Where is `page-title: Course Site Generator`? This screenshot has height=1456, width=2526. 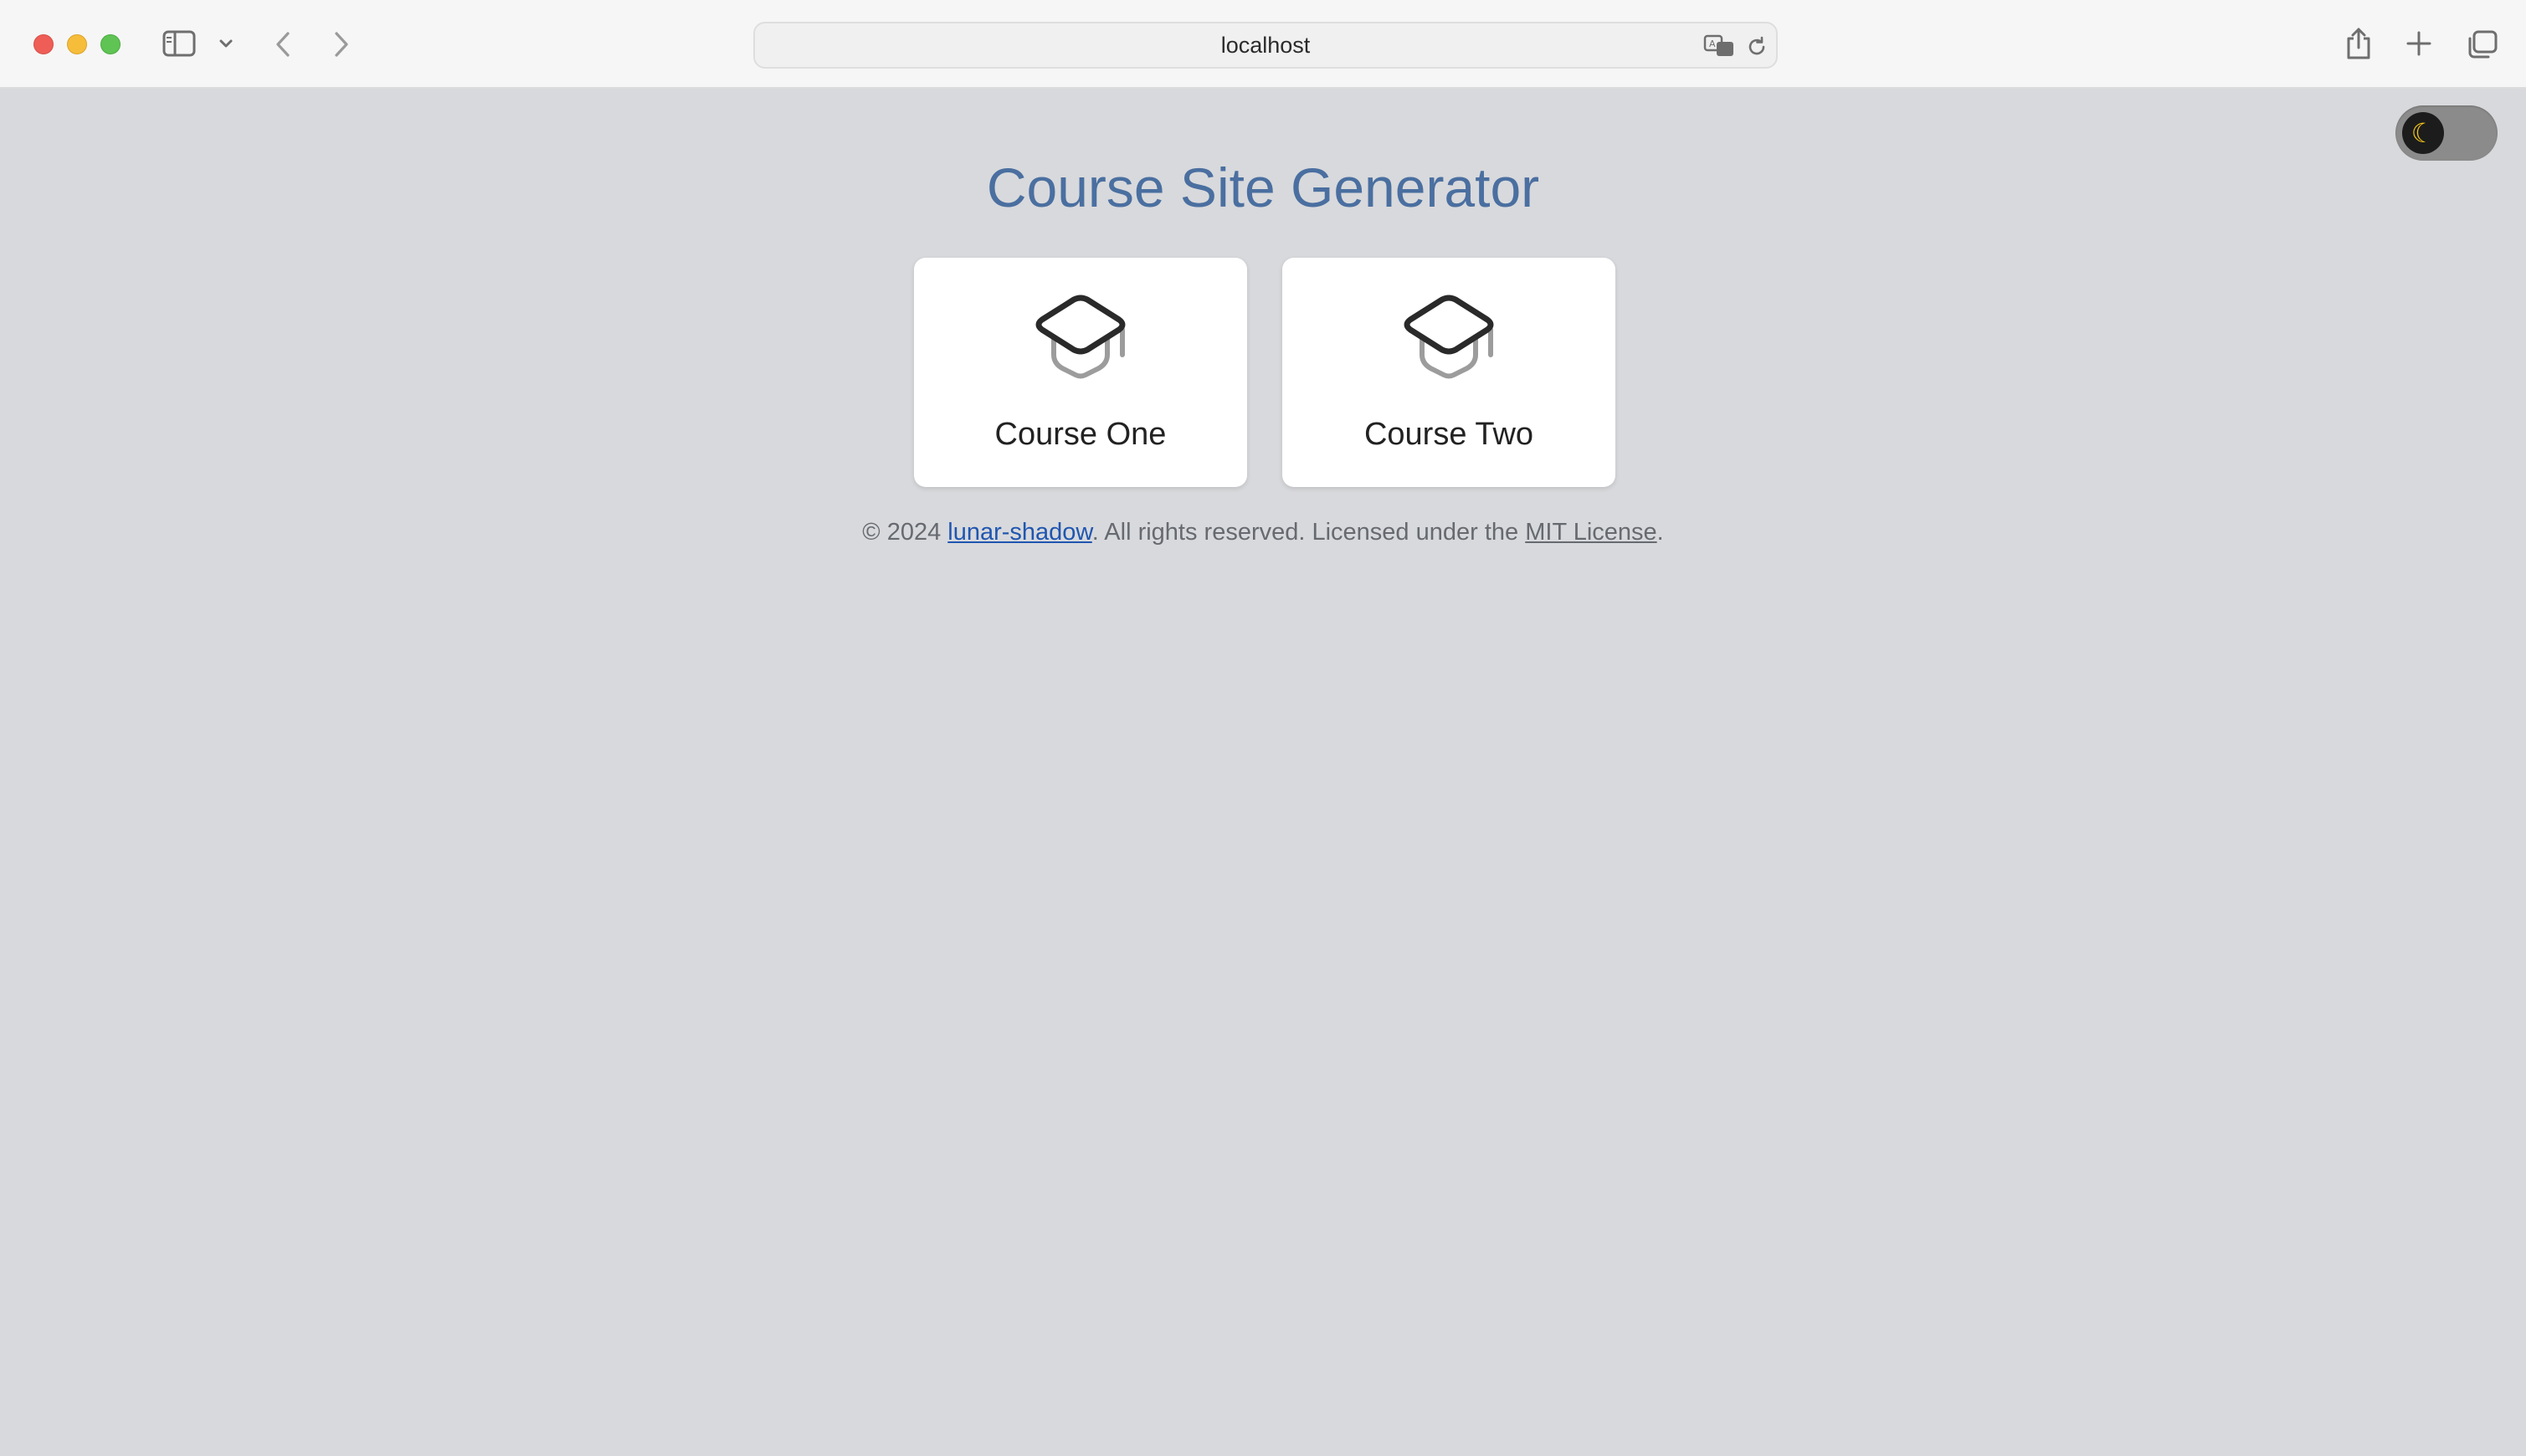
page-title: Course Site Generator is located at coordinates (1263, 187).